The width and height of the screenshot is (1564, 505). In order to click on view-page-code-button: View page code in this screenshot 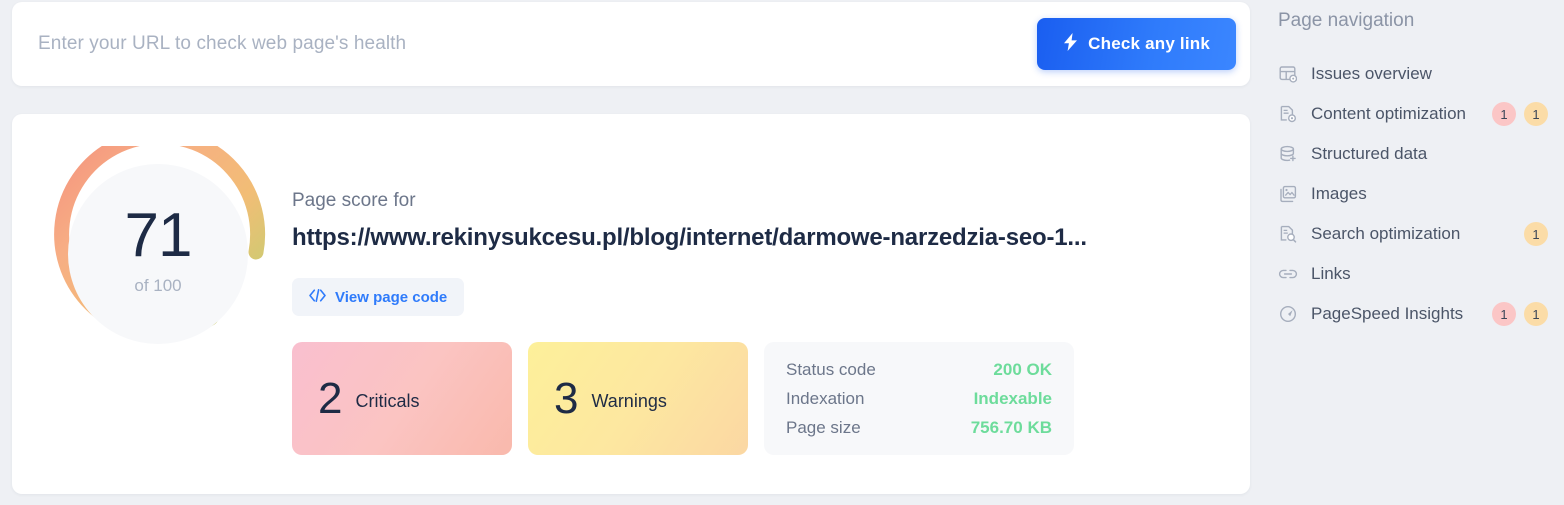, I will do `click(378, 297)`.